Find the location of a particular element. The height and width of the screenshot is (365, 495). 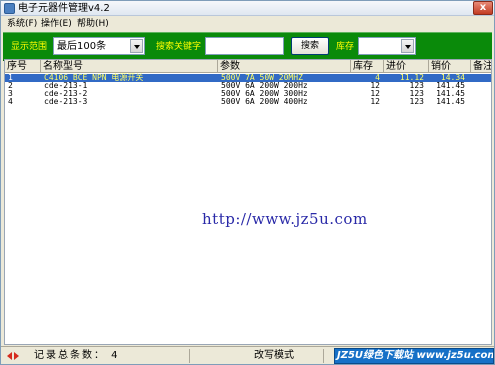

column-header-name: 名称型号 is located at coordinates (129, 66).